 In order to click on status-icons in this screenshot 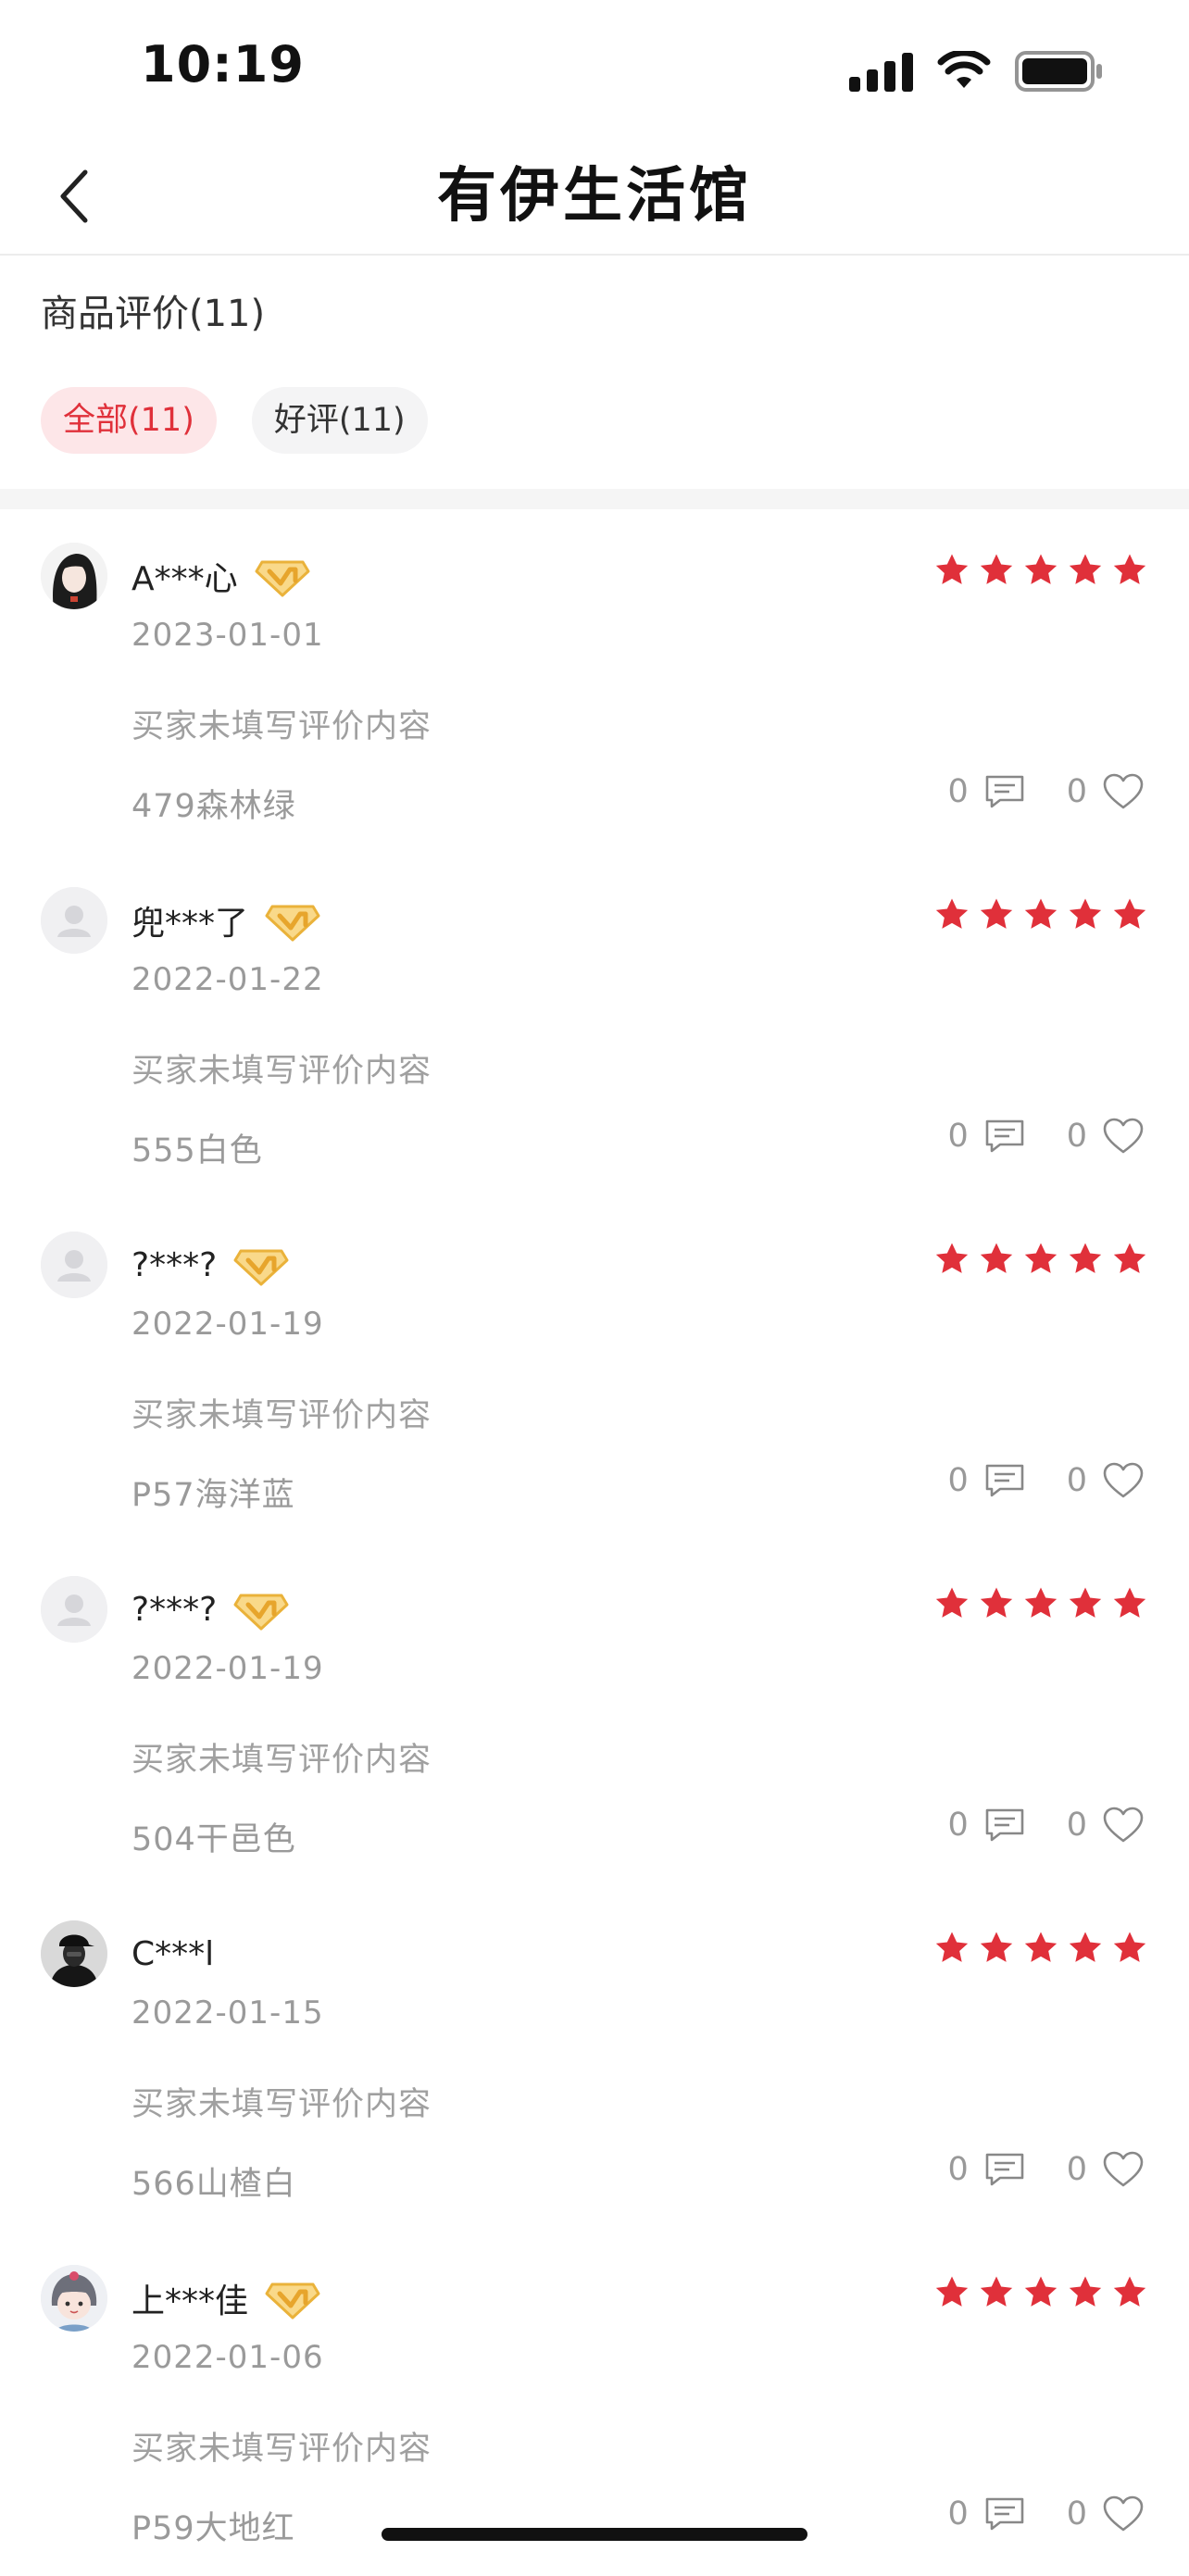, I will do `click(976, 71)`.